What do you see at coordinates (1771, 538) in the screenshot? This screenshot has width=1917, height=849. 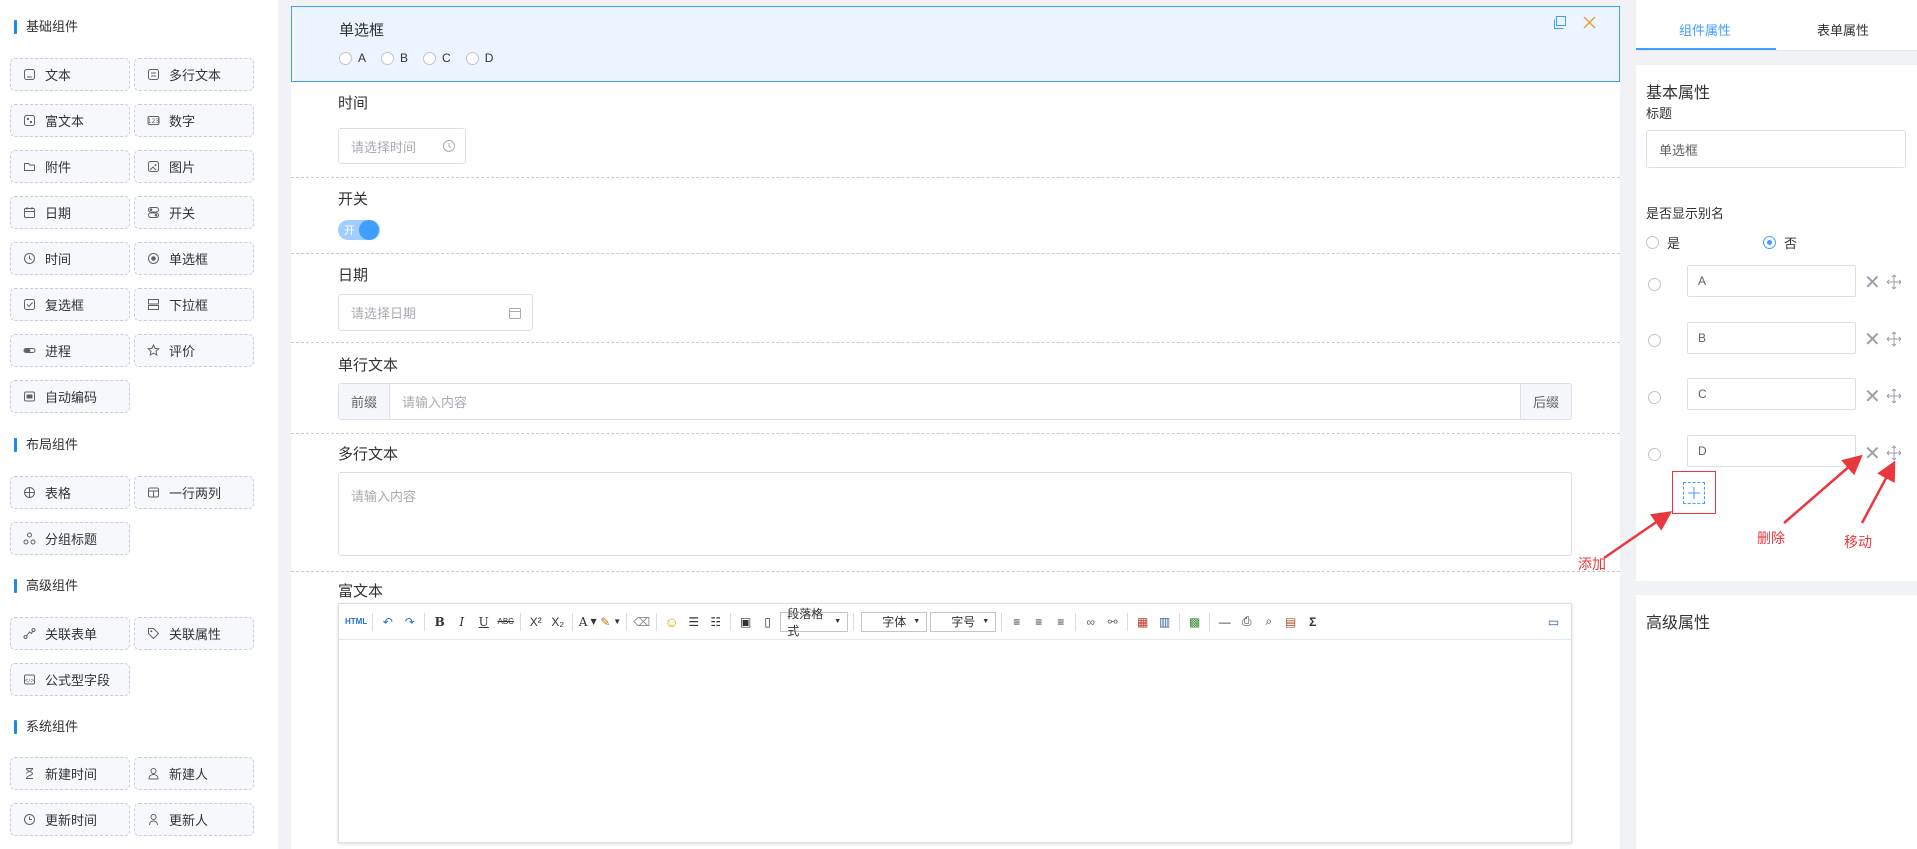 I see `annotation-delete: 删除` at bounding box center [1771, 538].